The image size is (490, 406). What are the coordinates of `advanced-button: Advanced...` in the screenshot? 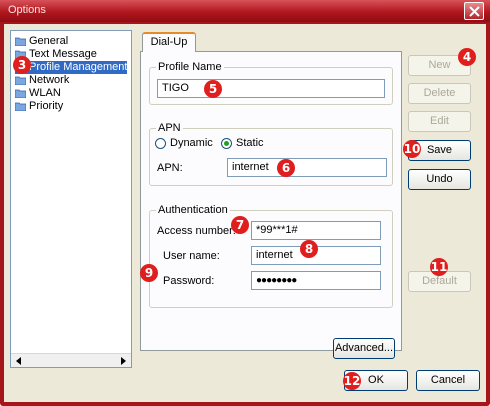 It's located at (364, 348).